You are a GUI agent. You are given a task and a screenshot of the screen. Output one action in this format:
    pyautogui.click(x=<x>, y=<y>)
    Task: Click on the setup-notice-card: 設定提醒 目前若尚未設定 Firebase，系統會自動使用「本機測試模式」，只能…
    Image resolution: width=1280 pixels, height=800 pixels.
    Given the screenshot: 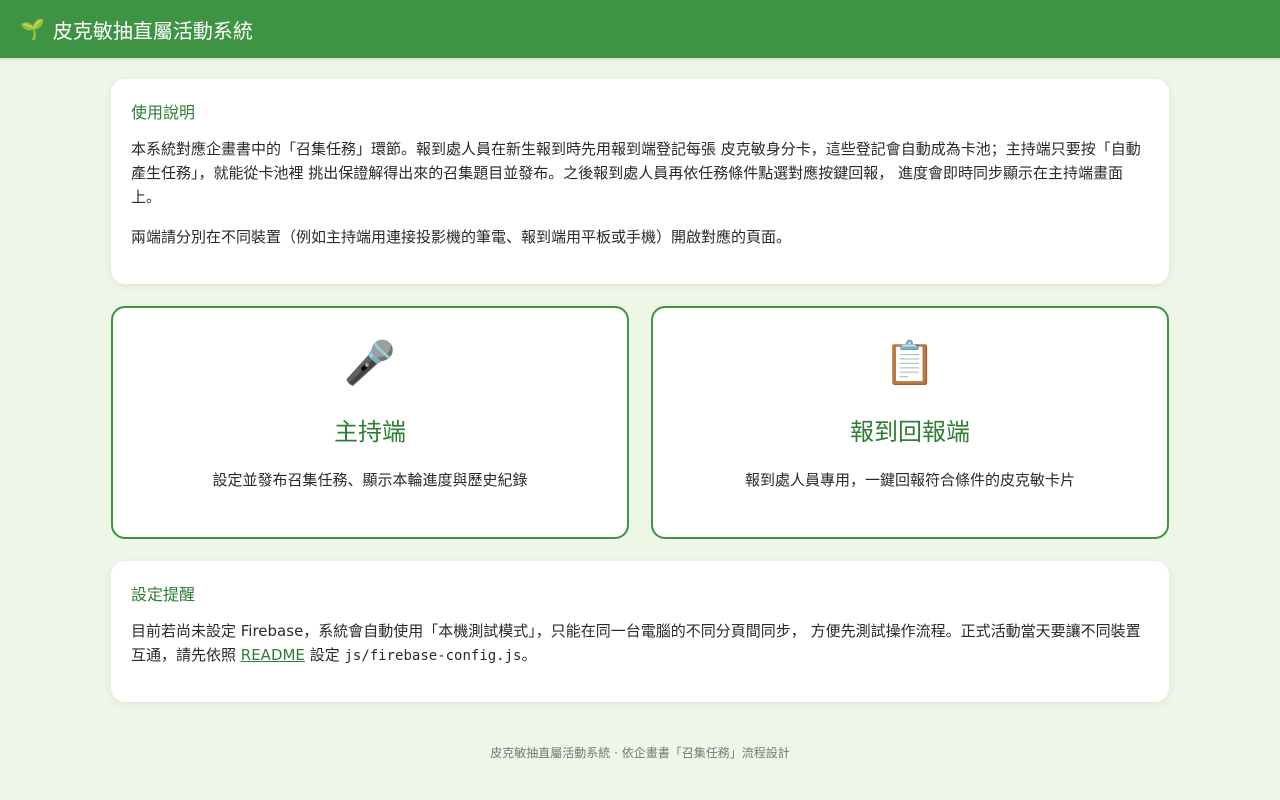 What is the action you would take?
    pyautogui.click(x=640, y=631)
    